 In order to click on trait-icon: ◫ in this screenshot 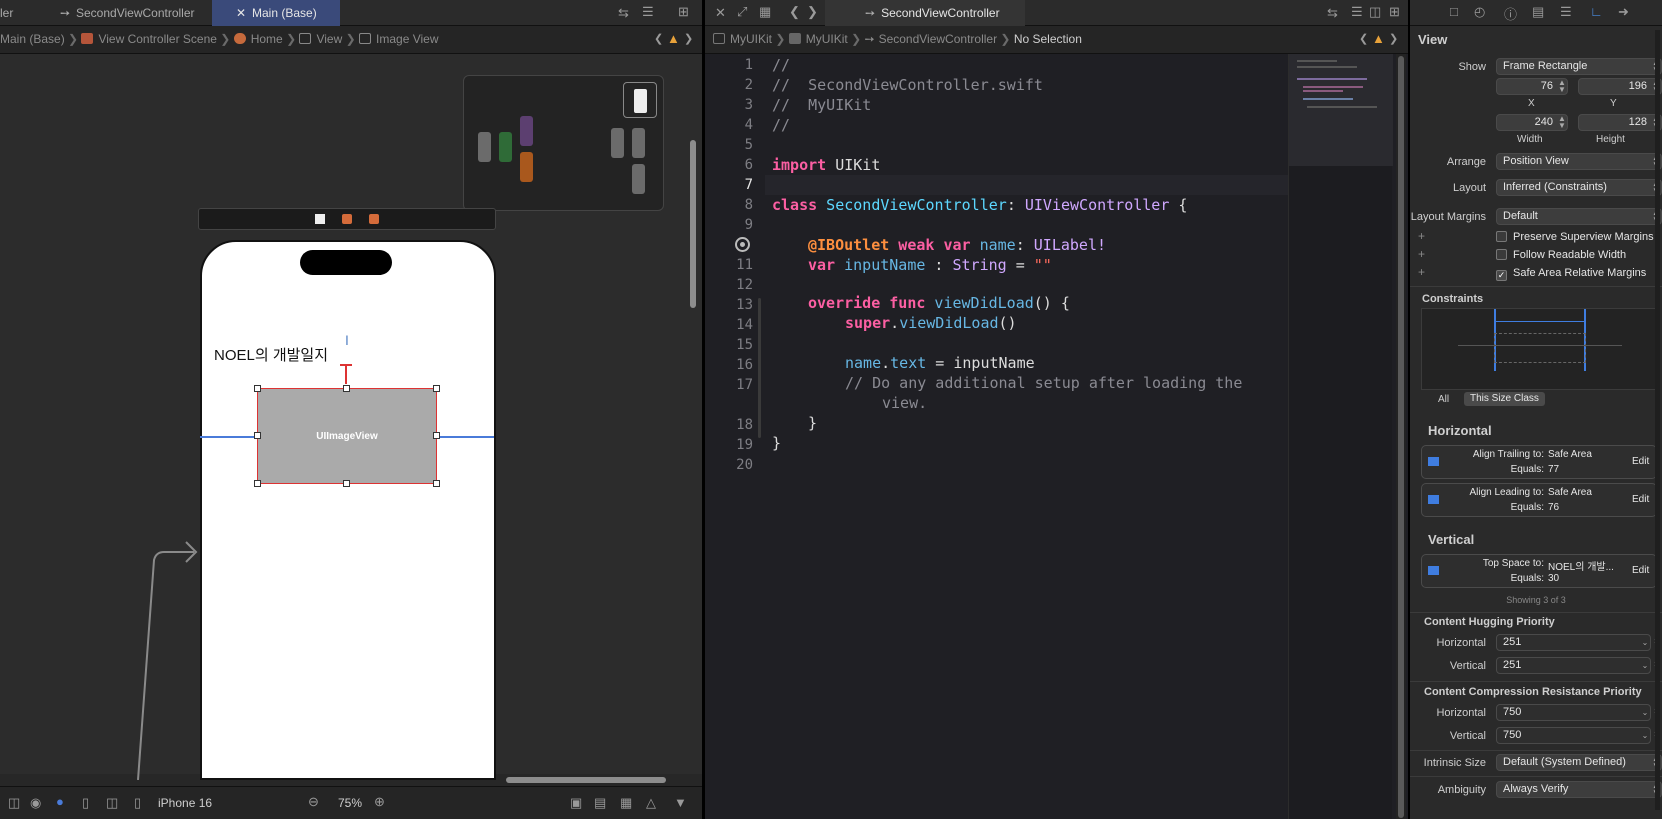, I will do `click(112, 803)`.